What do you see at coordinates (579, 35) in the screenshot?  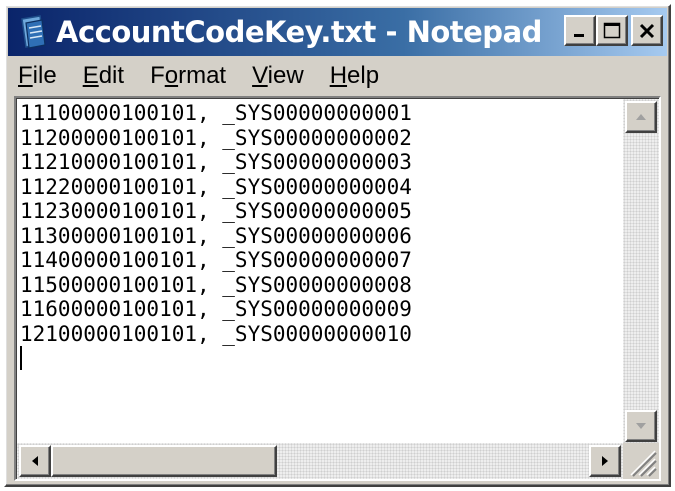 I see `minimize-icon` at bounding box center [579, 35].